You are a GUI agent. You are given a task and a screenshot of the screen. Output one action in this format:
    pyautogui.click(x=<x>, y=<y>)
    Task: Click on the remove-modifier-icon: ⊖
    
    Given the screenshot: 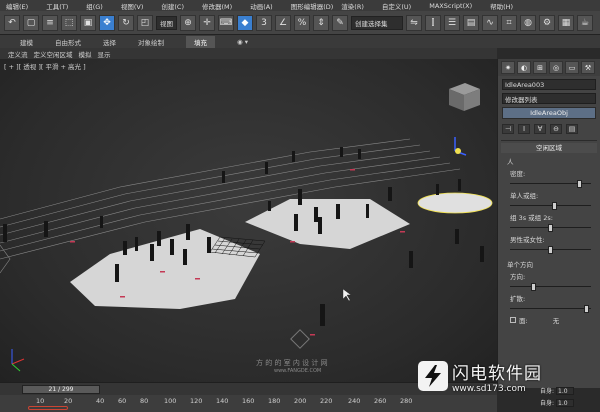 What is the action you would take?
    pyautogui.click(x=556, y=129)
    